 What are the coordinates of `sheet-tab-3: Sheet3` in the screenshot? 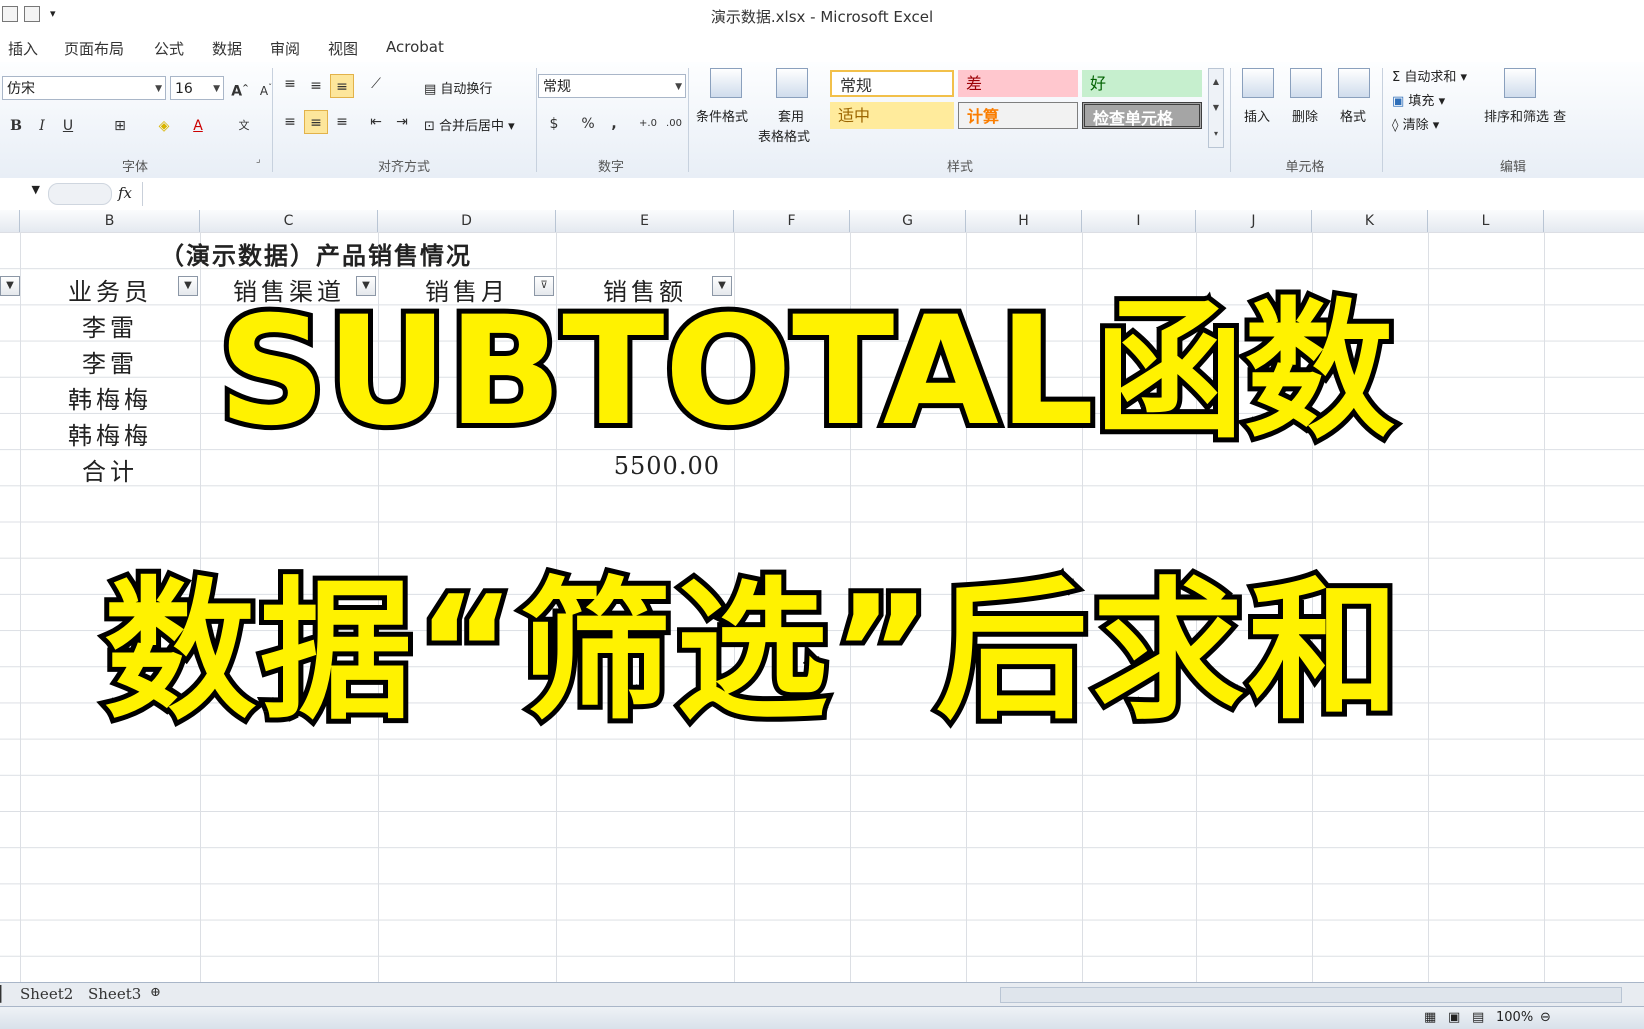 It's located at (114, 995).